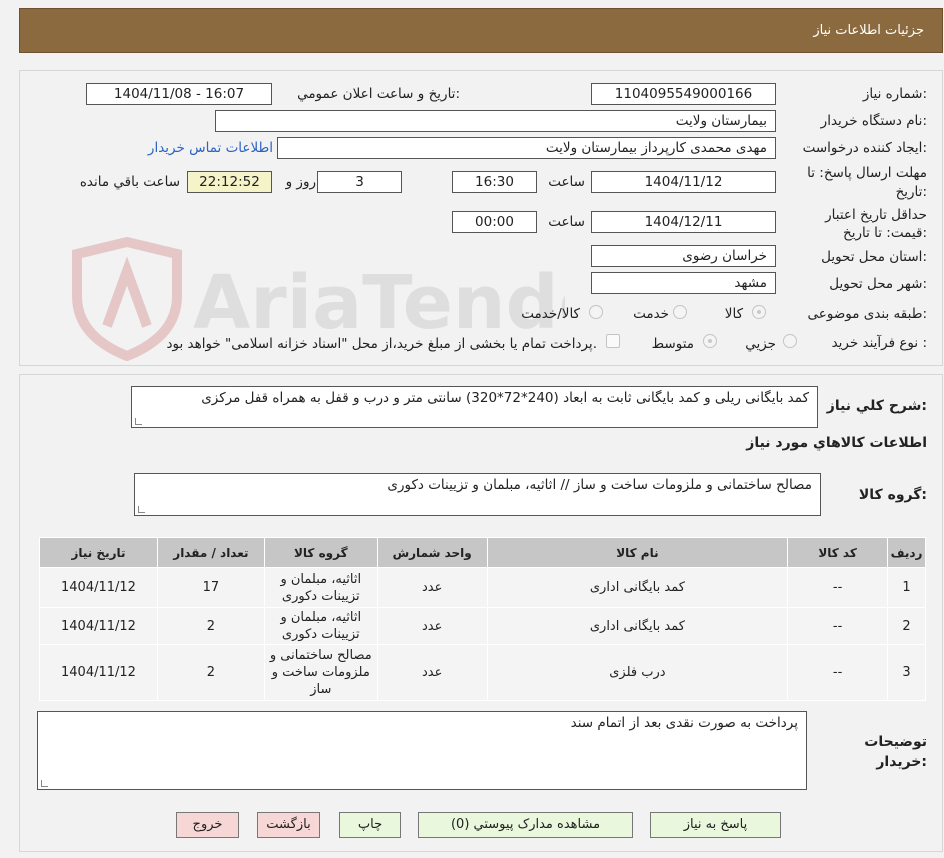 The image size is (944, 858). Describe the element at coordinates (651, 314) in the screenshot. I see `category-service-label: خدمت` at that location.